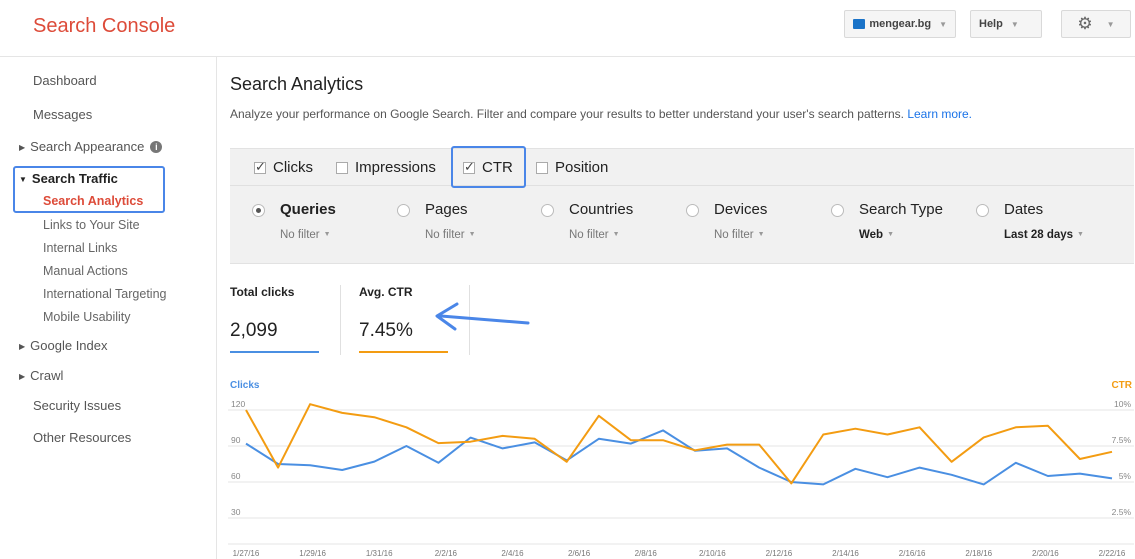 The image size is (1135, 559). I want to click on x-tick-label: 2/6/16, so click(579, 553).